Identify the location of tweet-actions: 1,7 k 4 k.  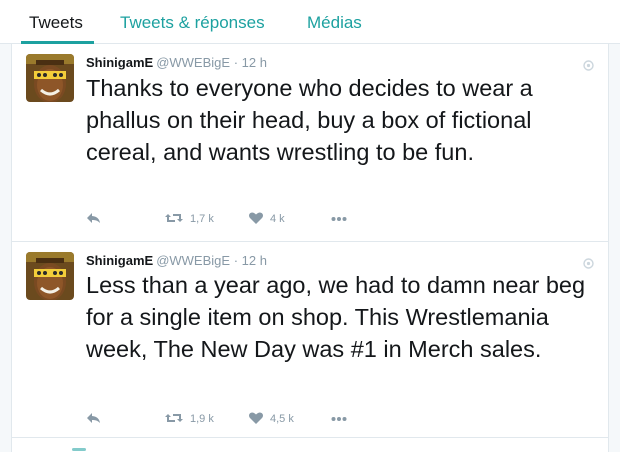
(236, 219).